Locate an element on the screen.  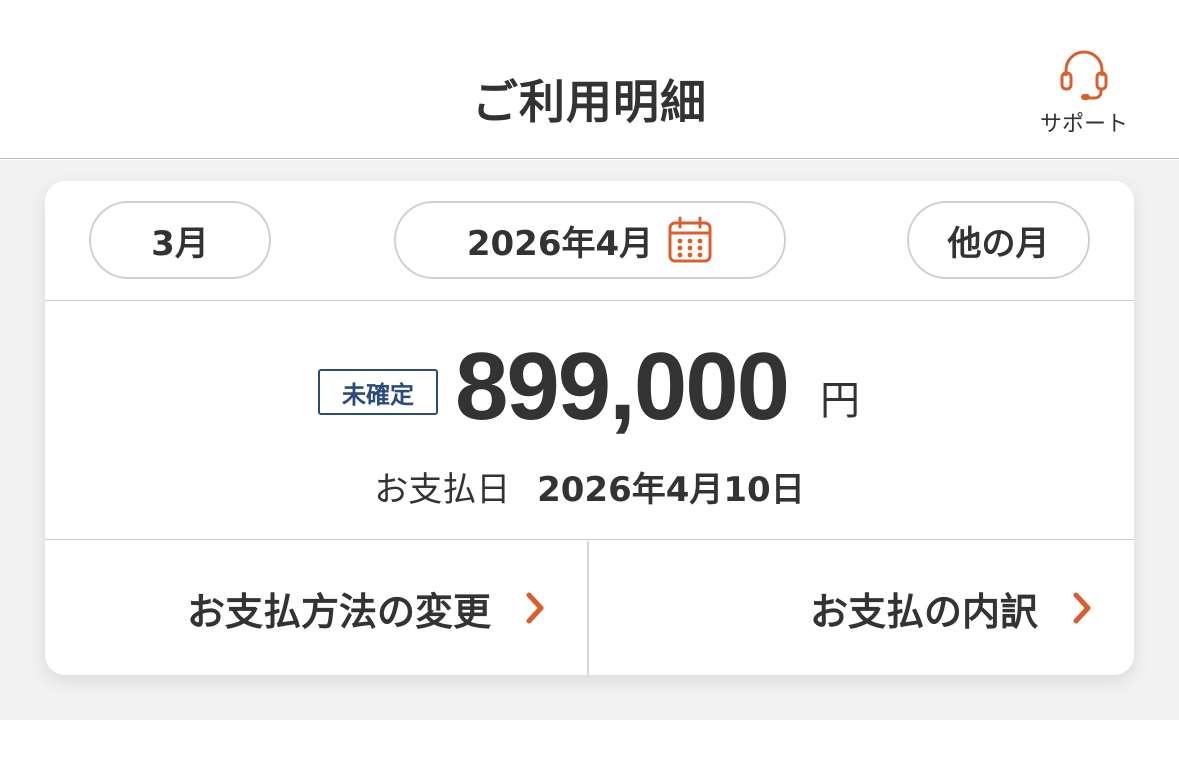
headset-icon is located at coordinates (1084, 75).